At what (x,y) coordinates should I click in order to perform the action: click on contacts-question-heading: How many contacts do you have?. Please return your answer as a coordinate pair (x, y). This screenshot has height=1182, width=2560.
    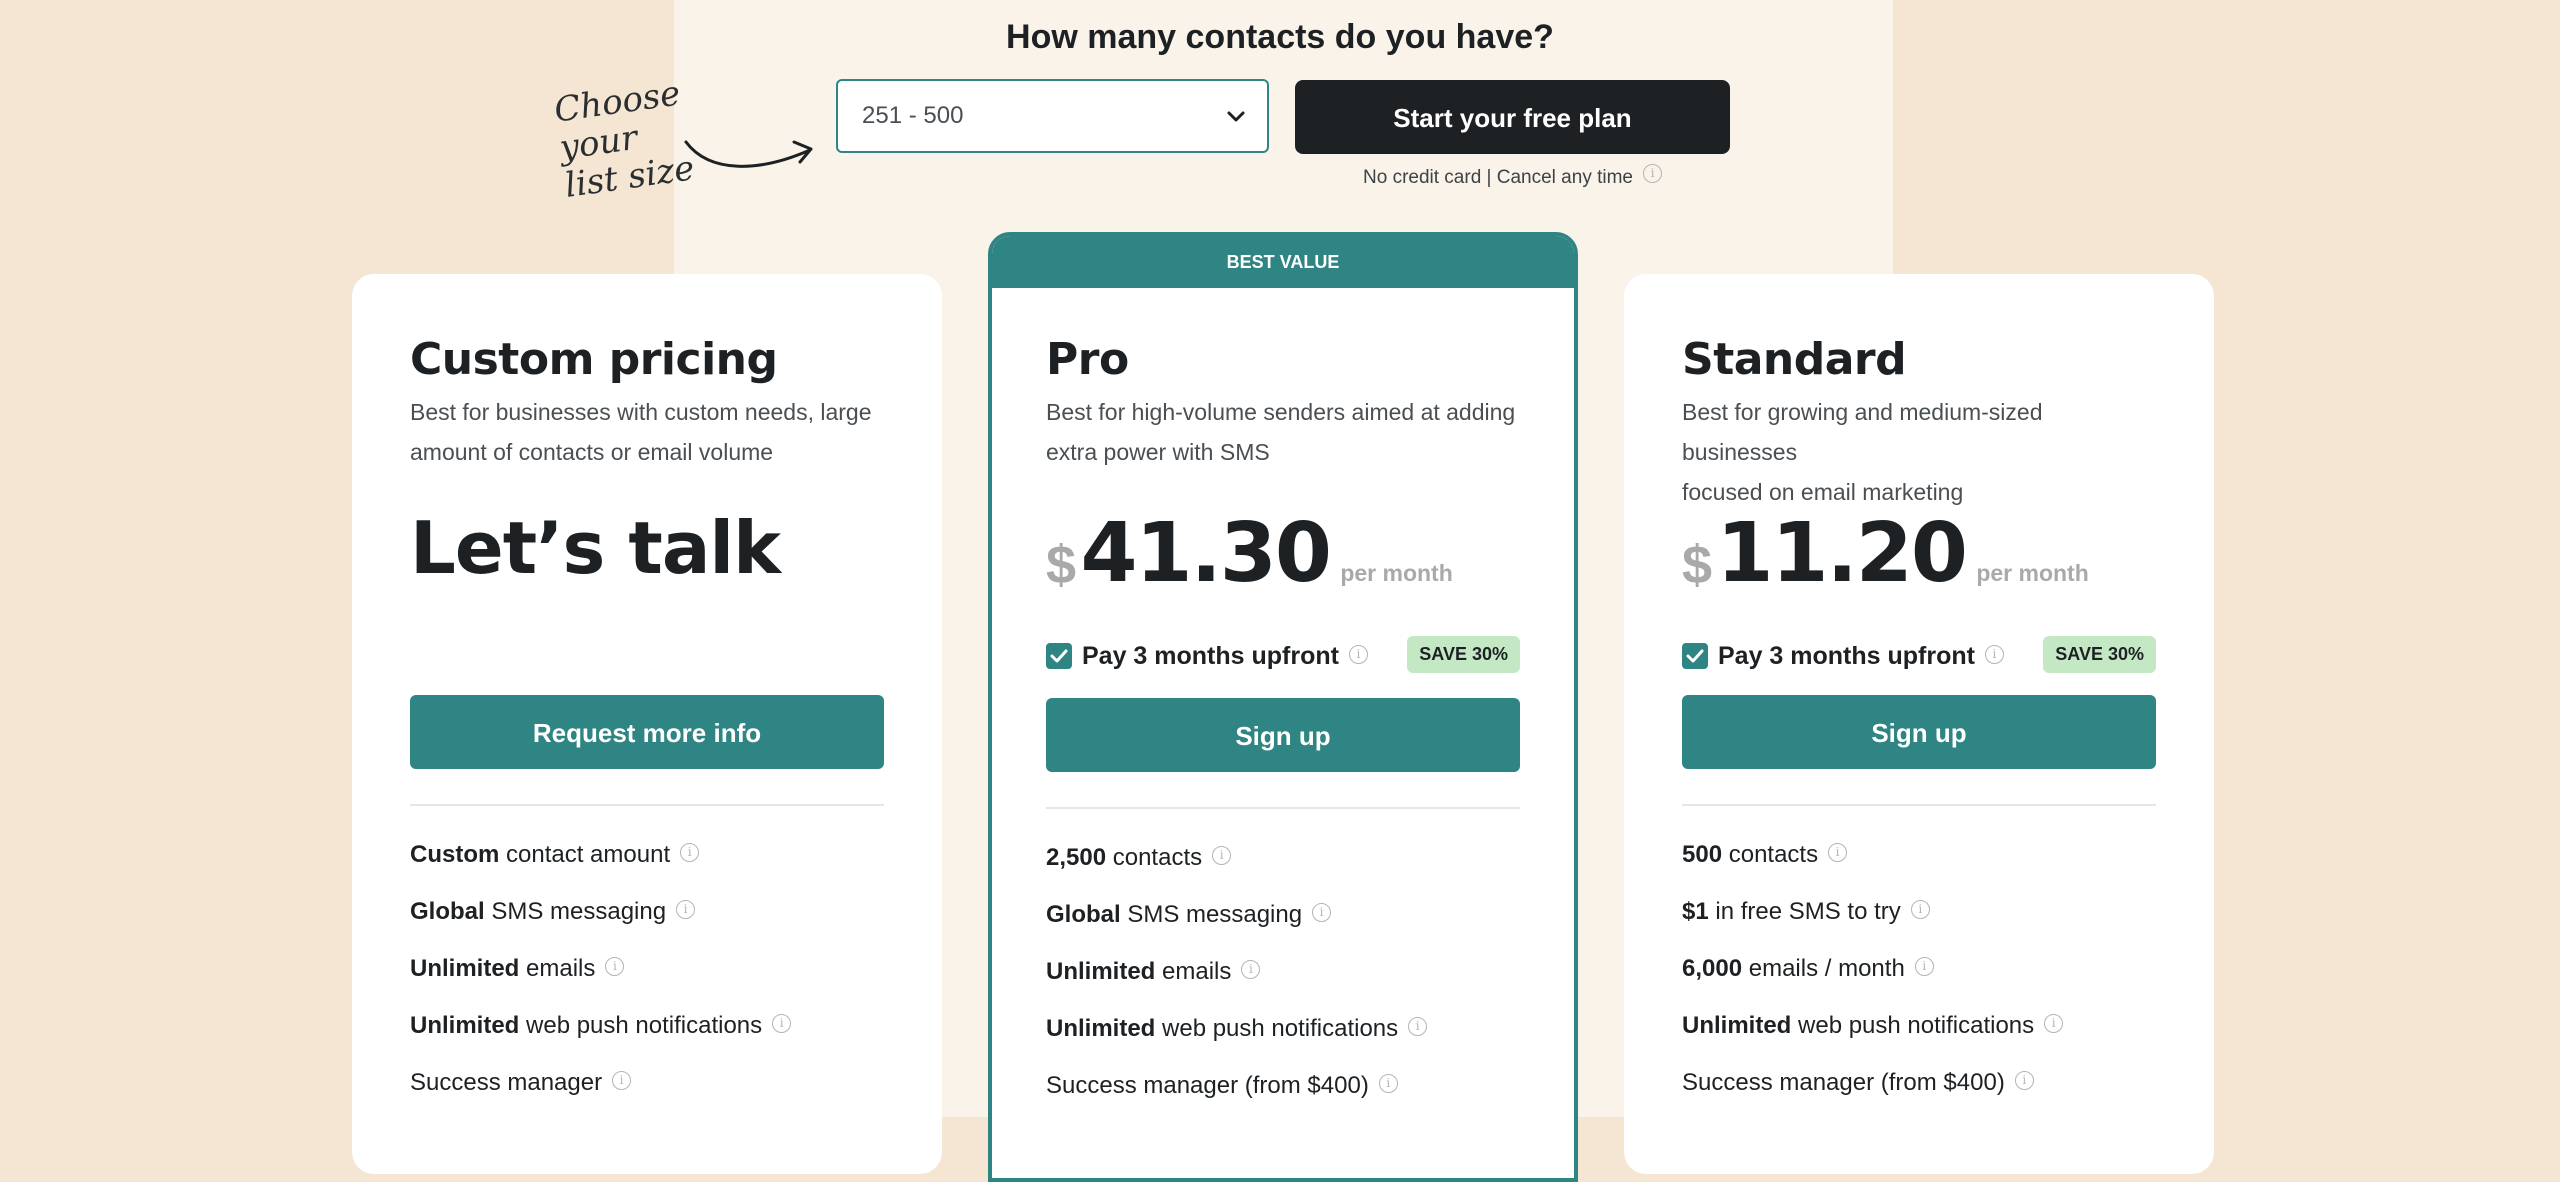
    Looking at the image, I should click on (1280, 37).